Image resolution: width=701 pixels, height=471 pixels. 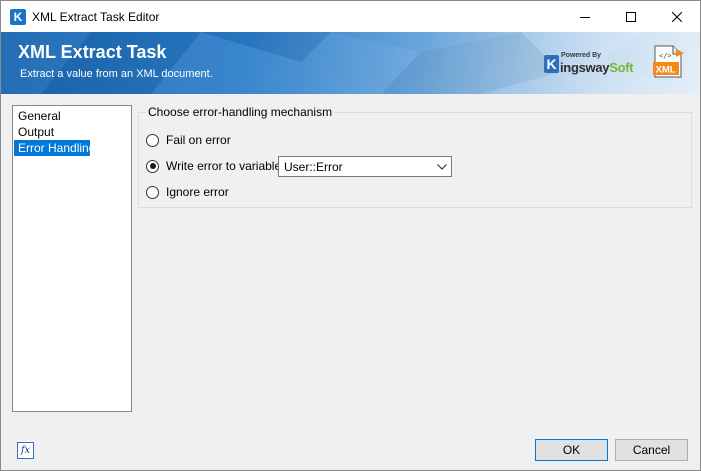 I want to click on radio-write-error-to-variable, so click(x=152, y=166).